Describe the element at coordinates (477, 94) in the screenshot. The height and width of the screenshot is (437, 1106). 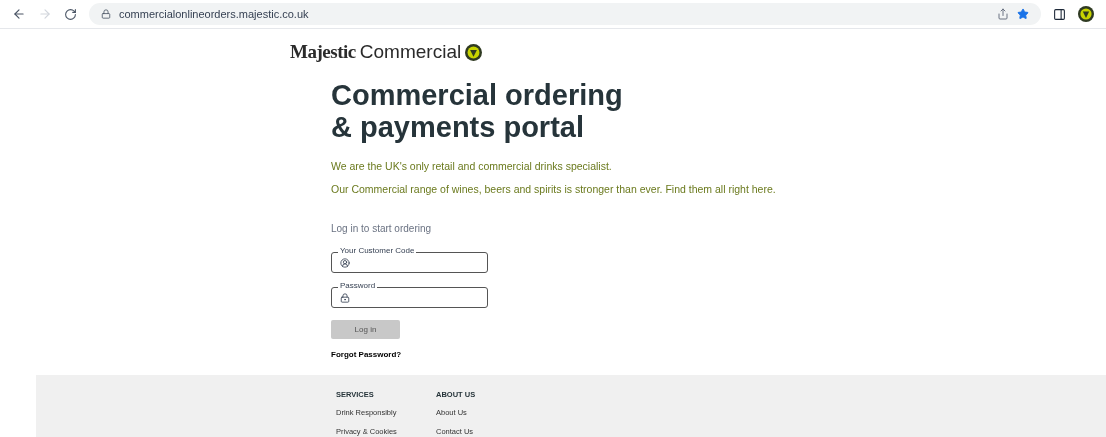
I see `page-heading: Commercial ordering` at that location.